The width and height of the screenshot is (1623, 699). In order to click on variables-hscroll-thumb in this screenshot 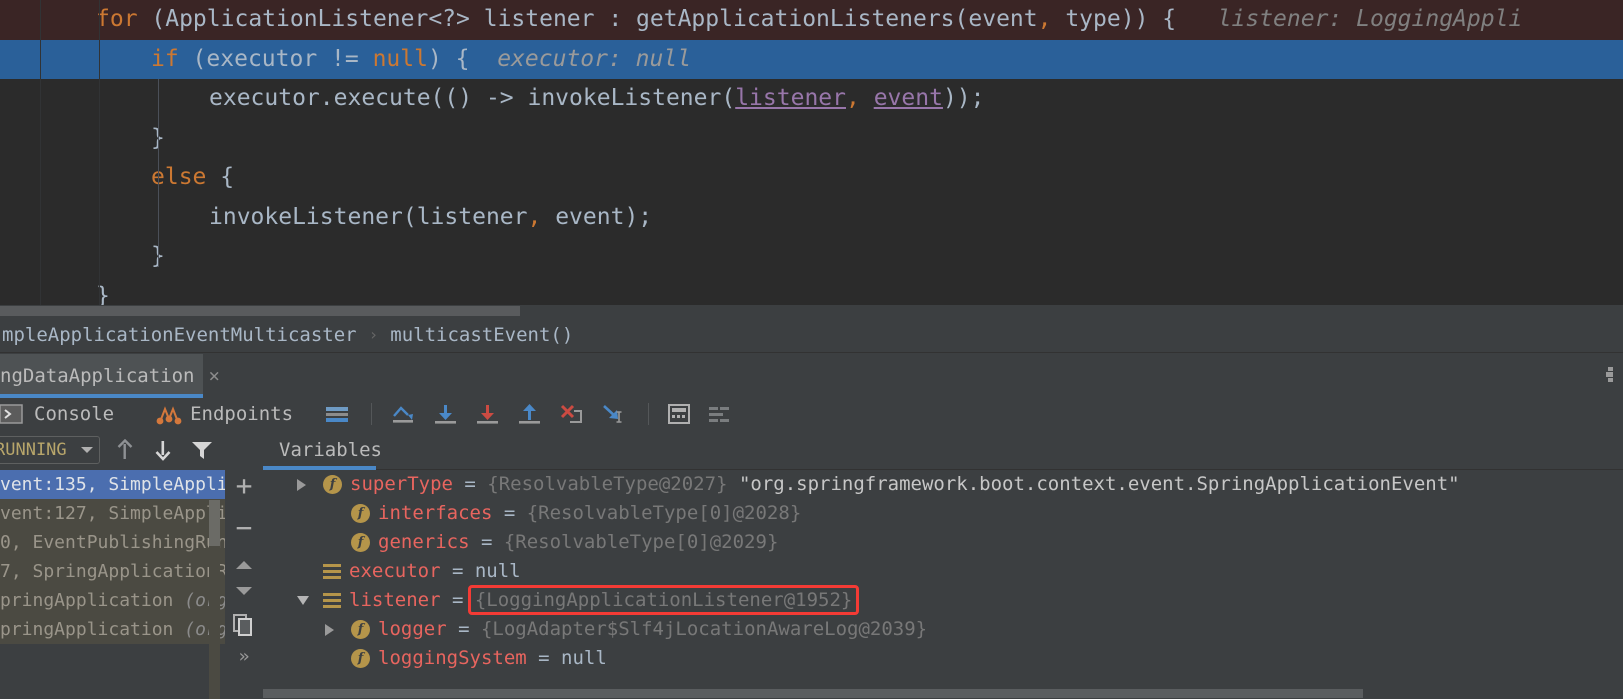, I will do `click(813, 693)`.